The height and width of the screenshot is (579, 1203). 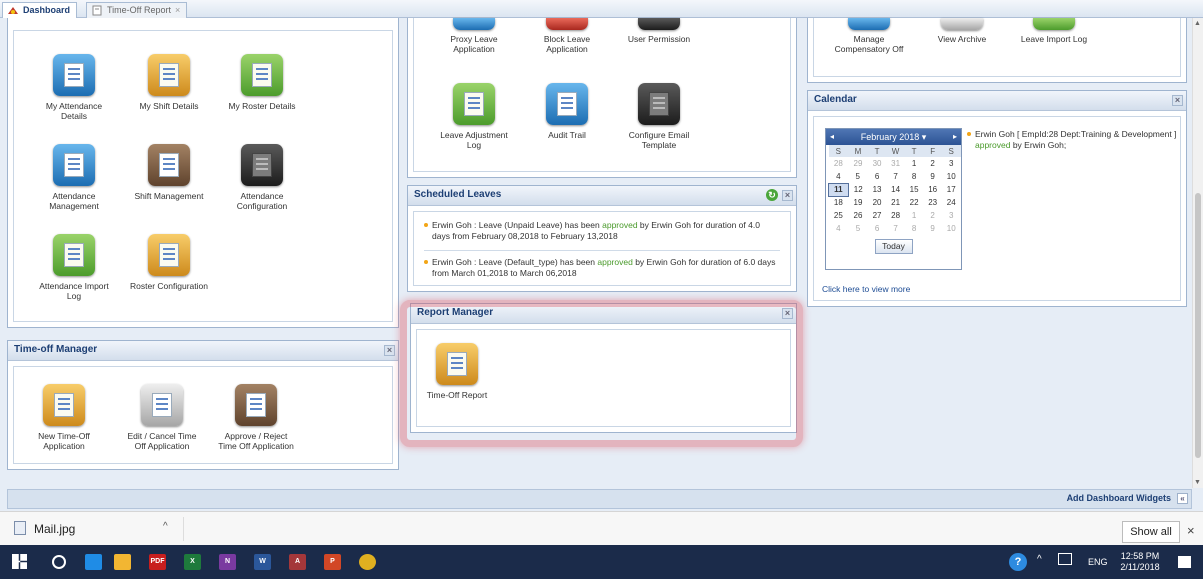 I want to click on add-dashboard-widgets-bar: Add Dashboard Widgets «, so click(x=599, y=499).